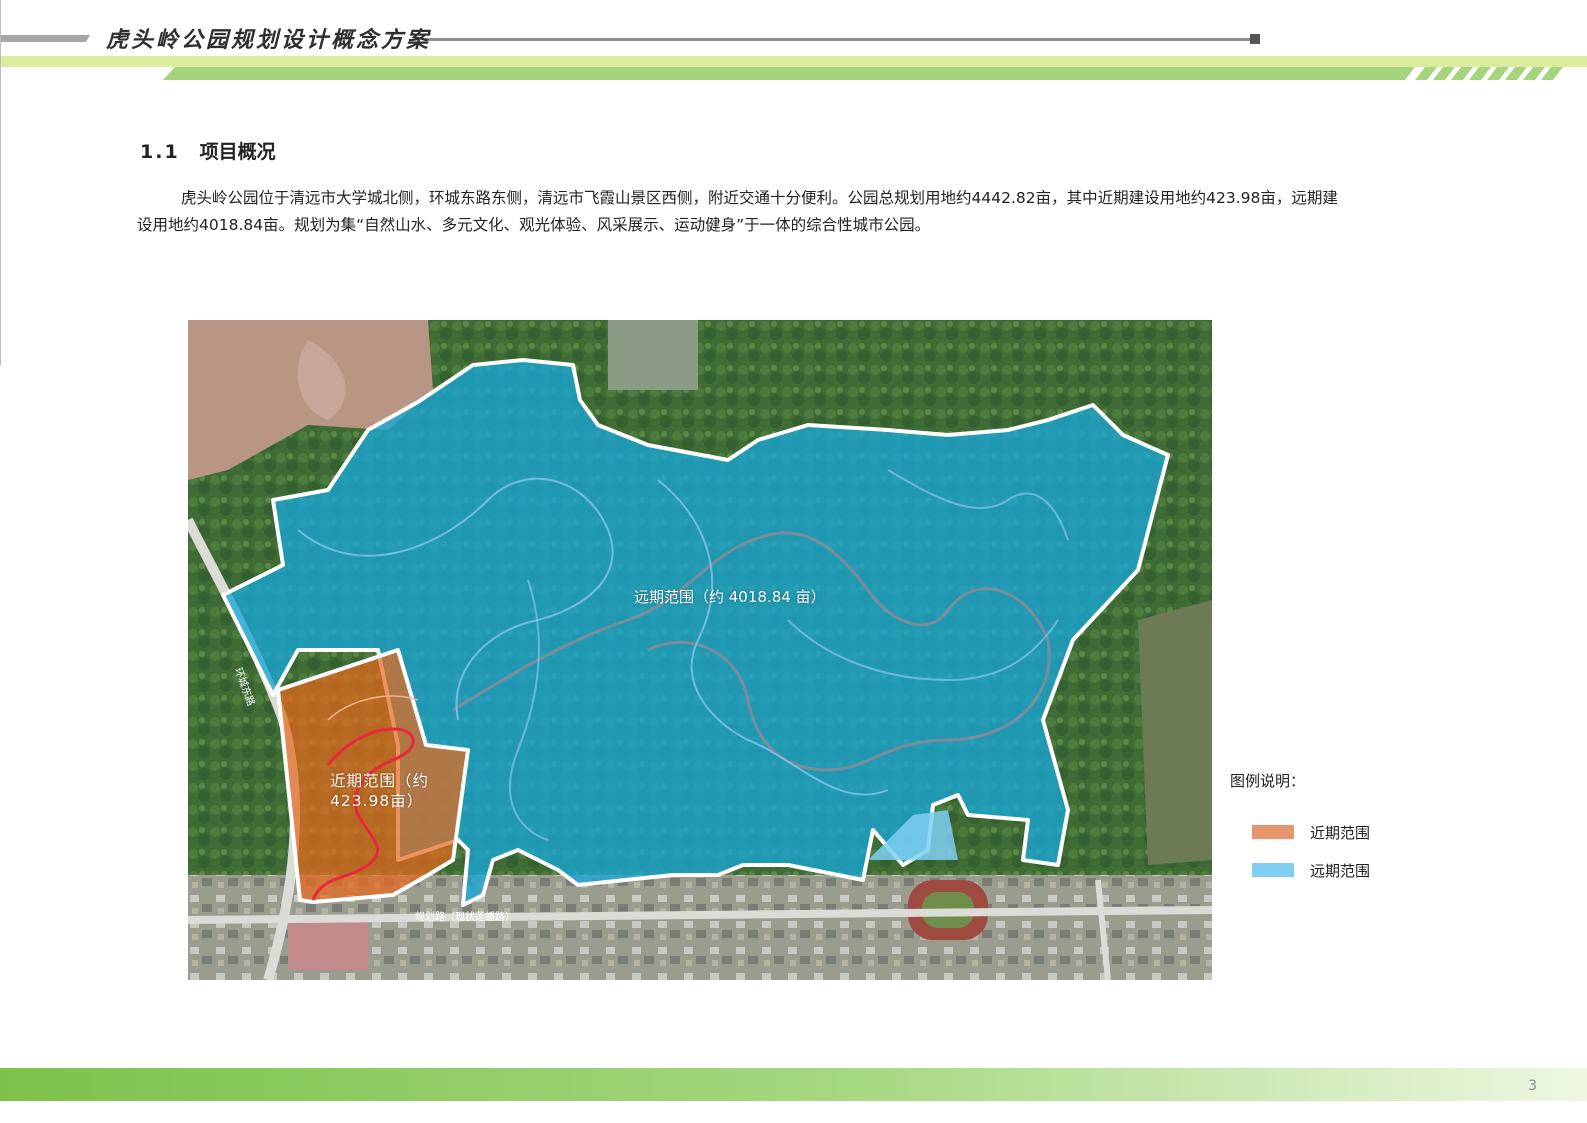 The width and height of the screenshot is (1587, 1123). What do you see at coordinates (160, 152) in the screenshot?
I see `section-number: 1.1` at bounding box center [160, 152].